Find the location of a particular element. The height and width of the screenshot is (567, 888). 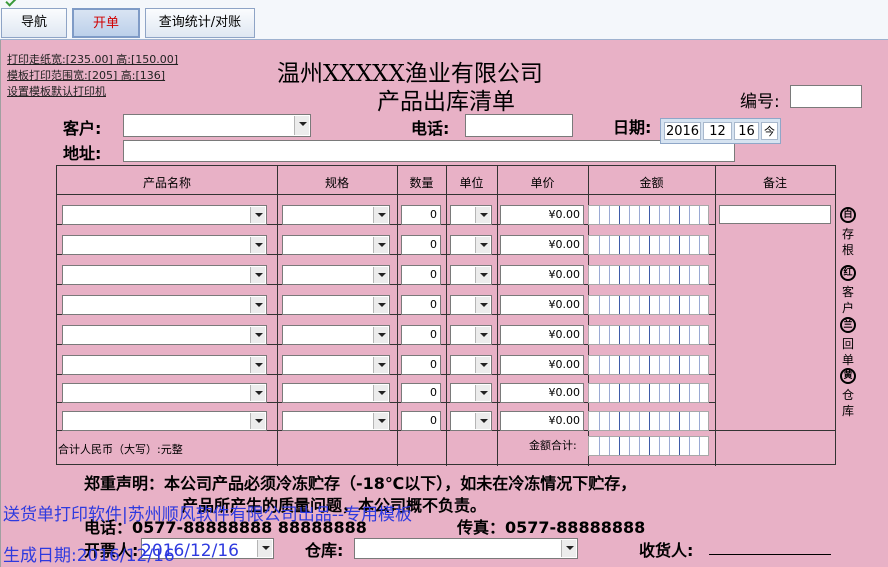

today-button: 今 is located at coordinates (769, 131).